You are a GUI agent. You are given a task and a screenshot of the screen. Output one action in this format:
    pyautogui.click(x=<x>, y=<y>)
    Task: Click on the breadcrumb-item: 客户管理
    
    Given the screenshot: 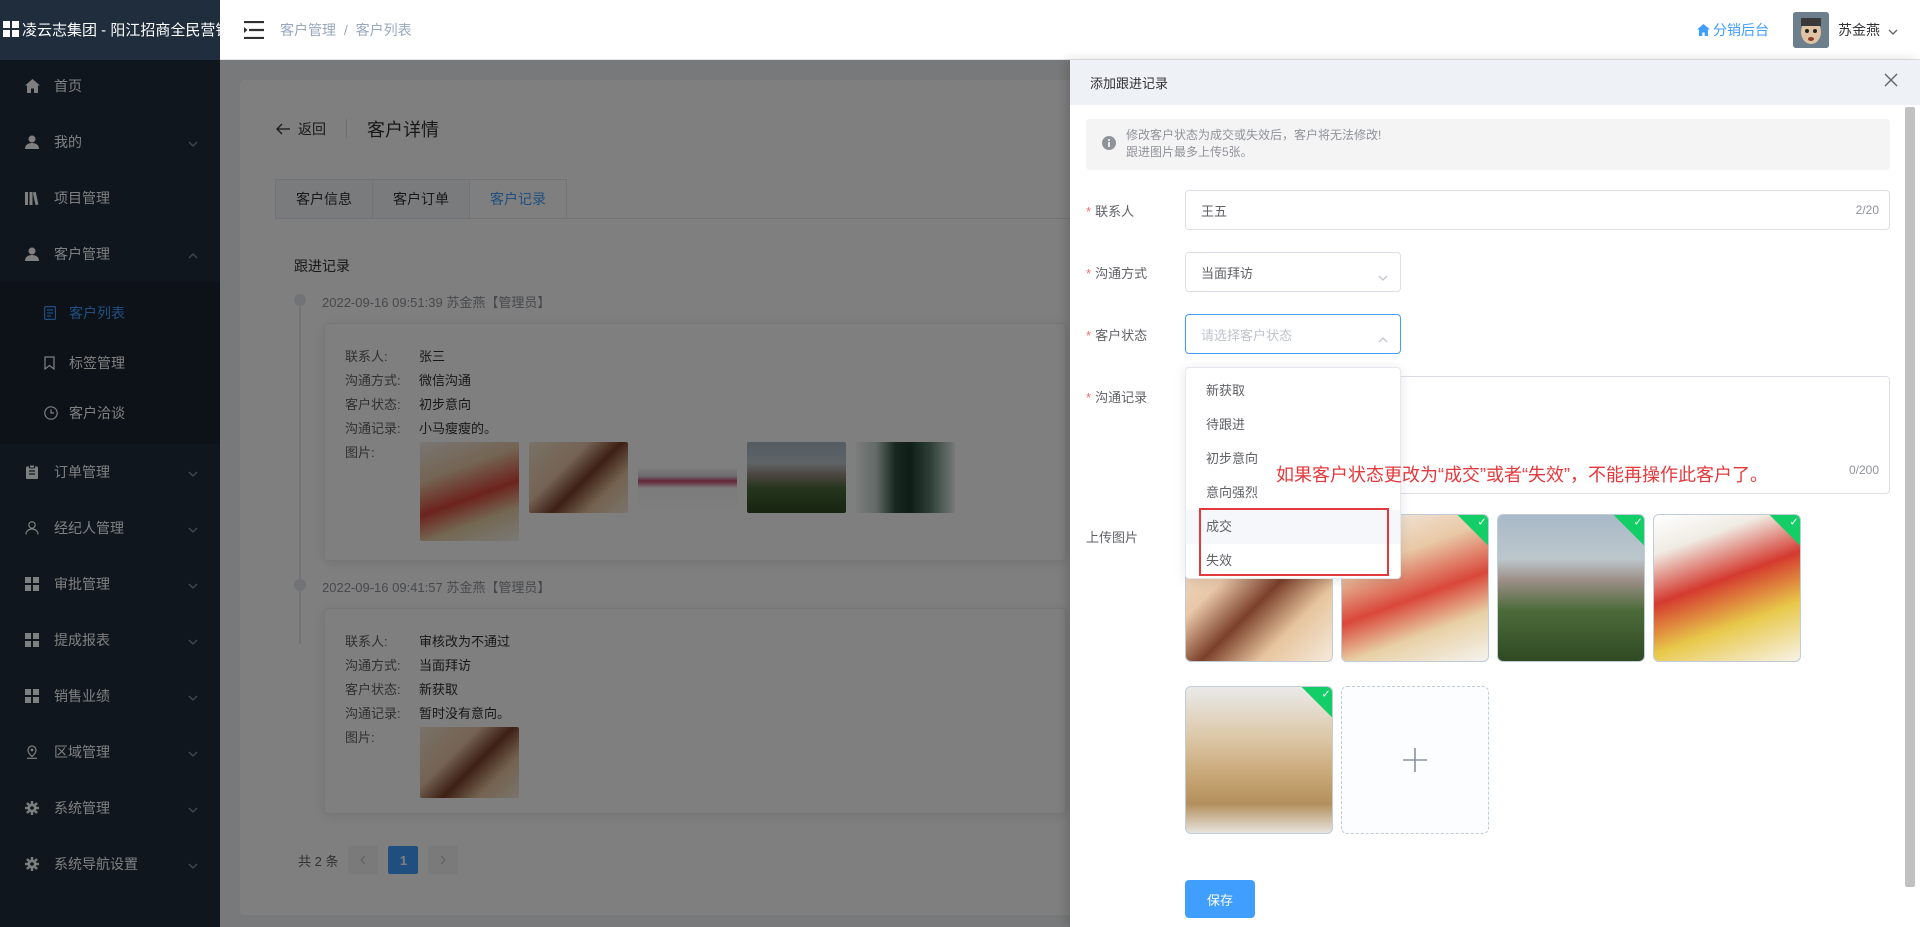 What is the action you would take?
    pyautogui.click(x=308, y=30)
    